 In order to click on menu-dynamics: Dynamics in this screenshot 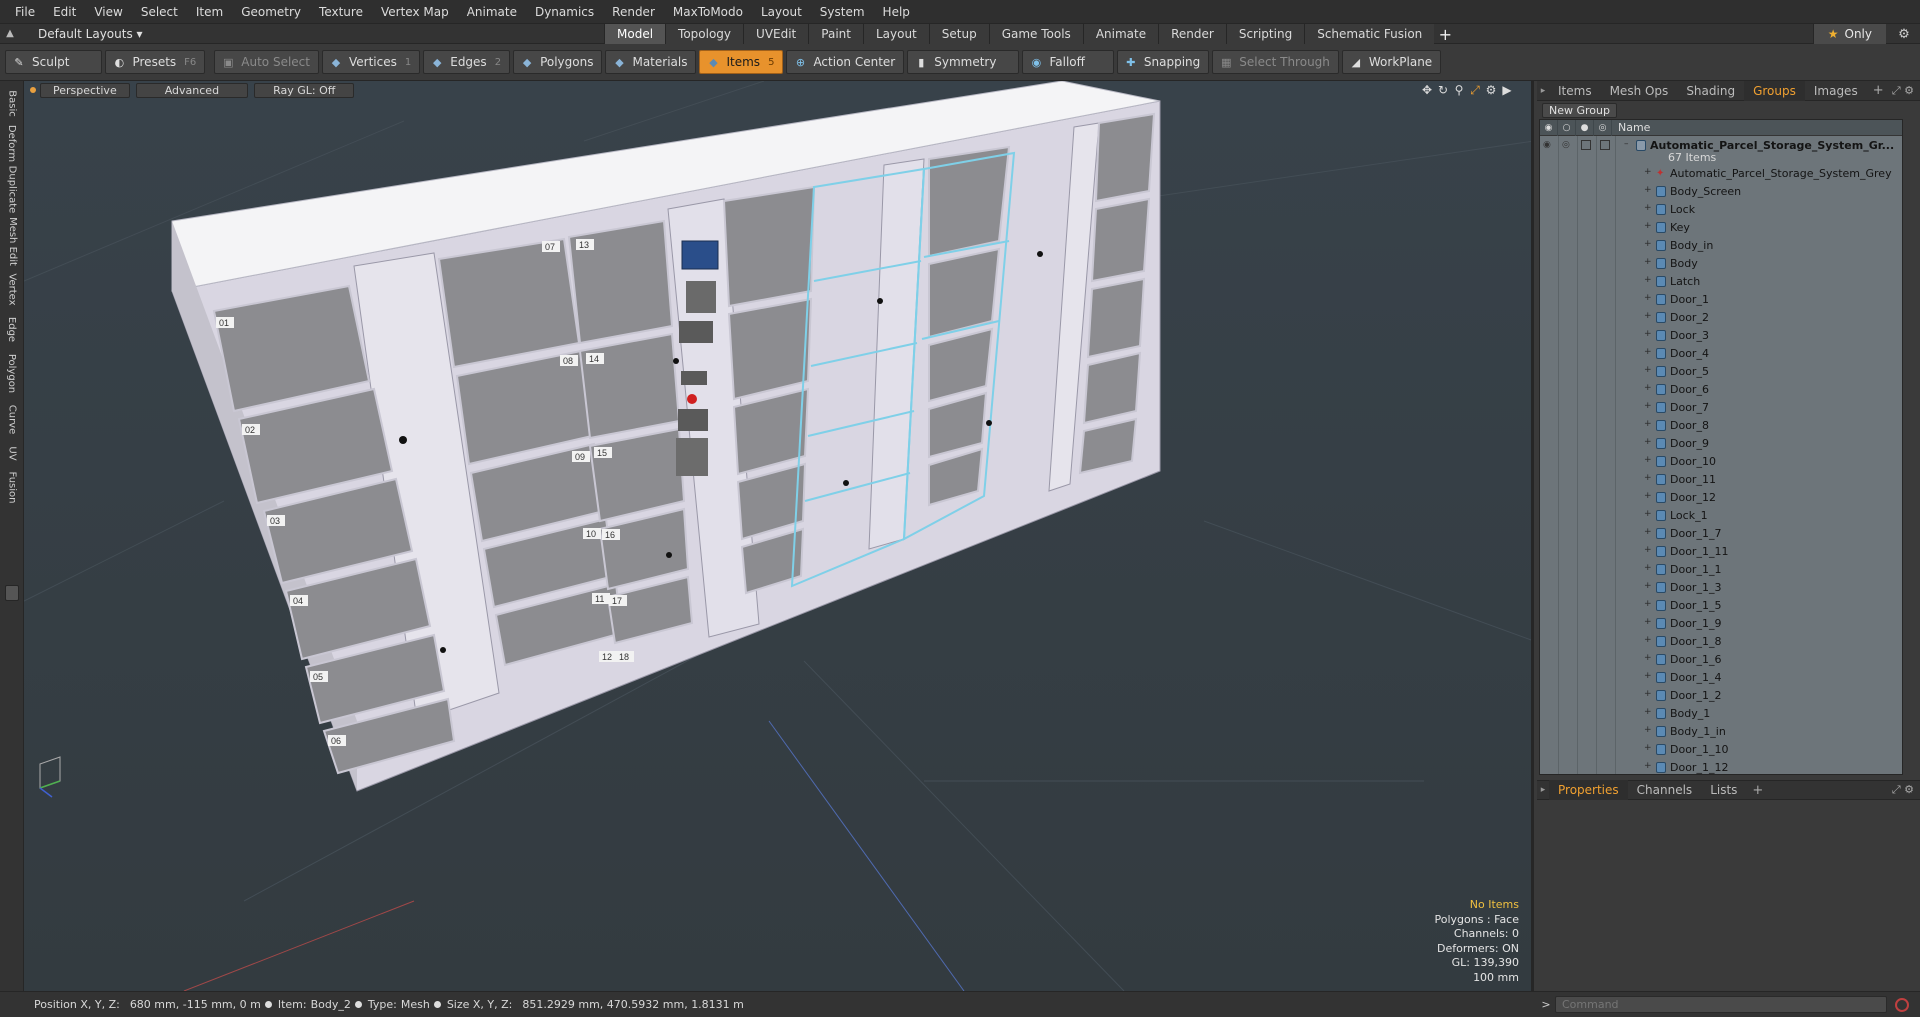, I will do `click(564, 12)`.